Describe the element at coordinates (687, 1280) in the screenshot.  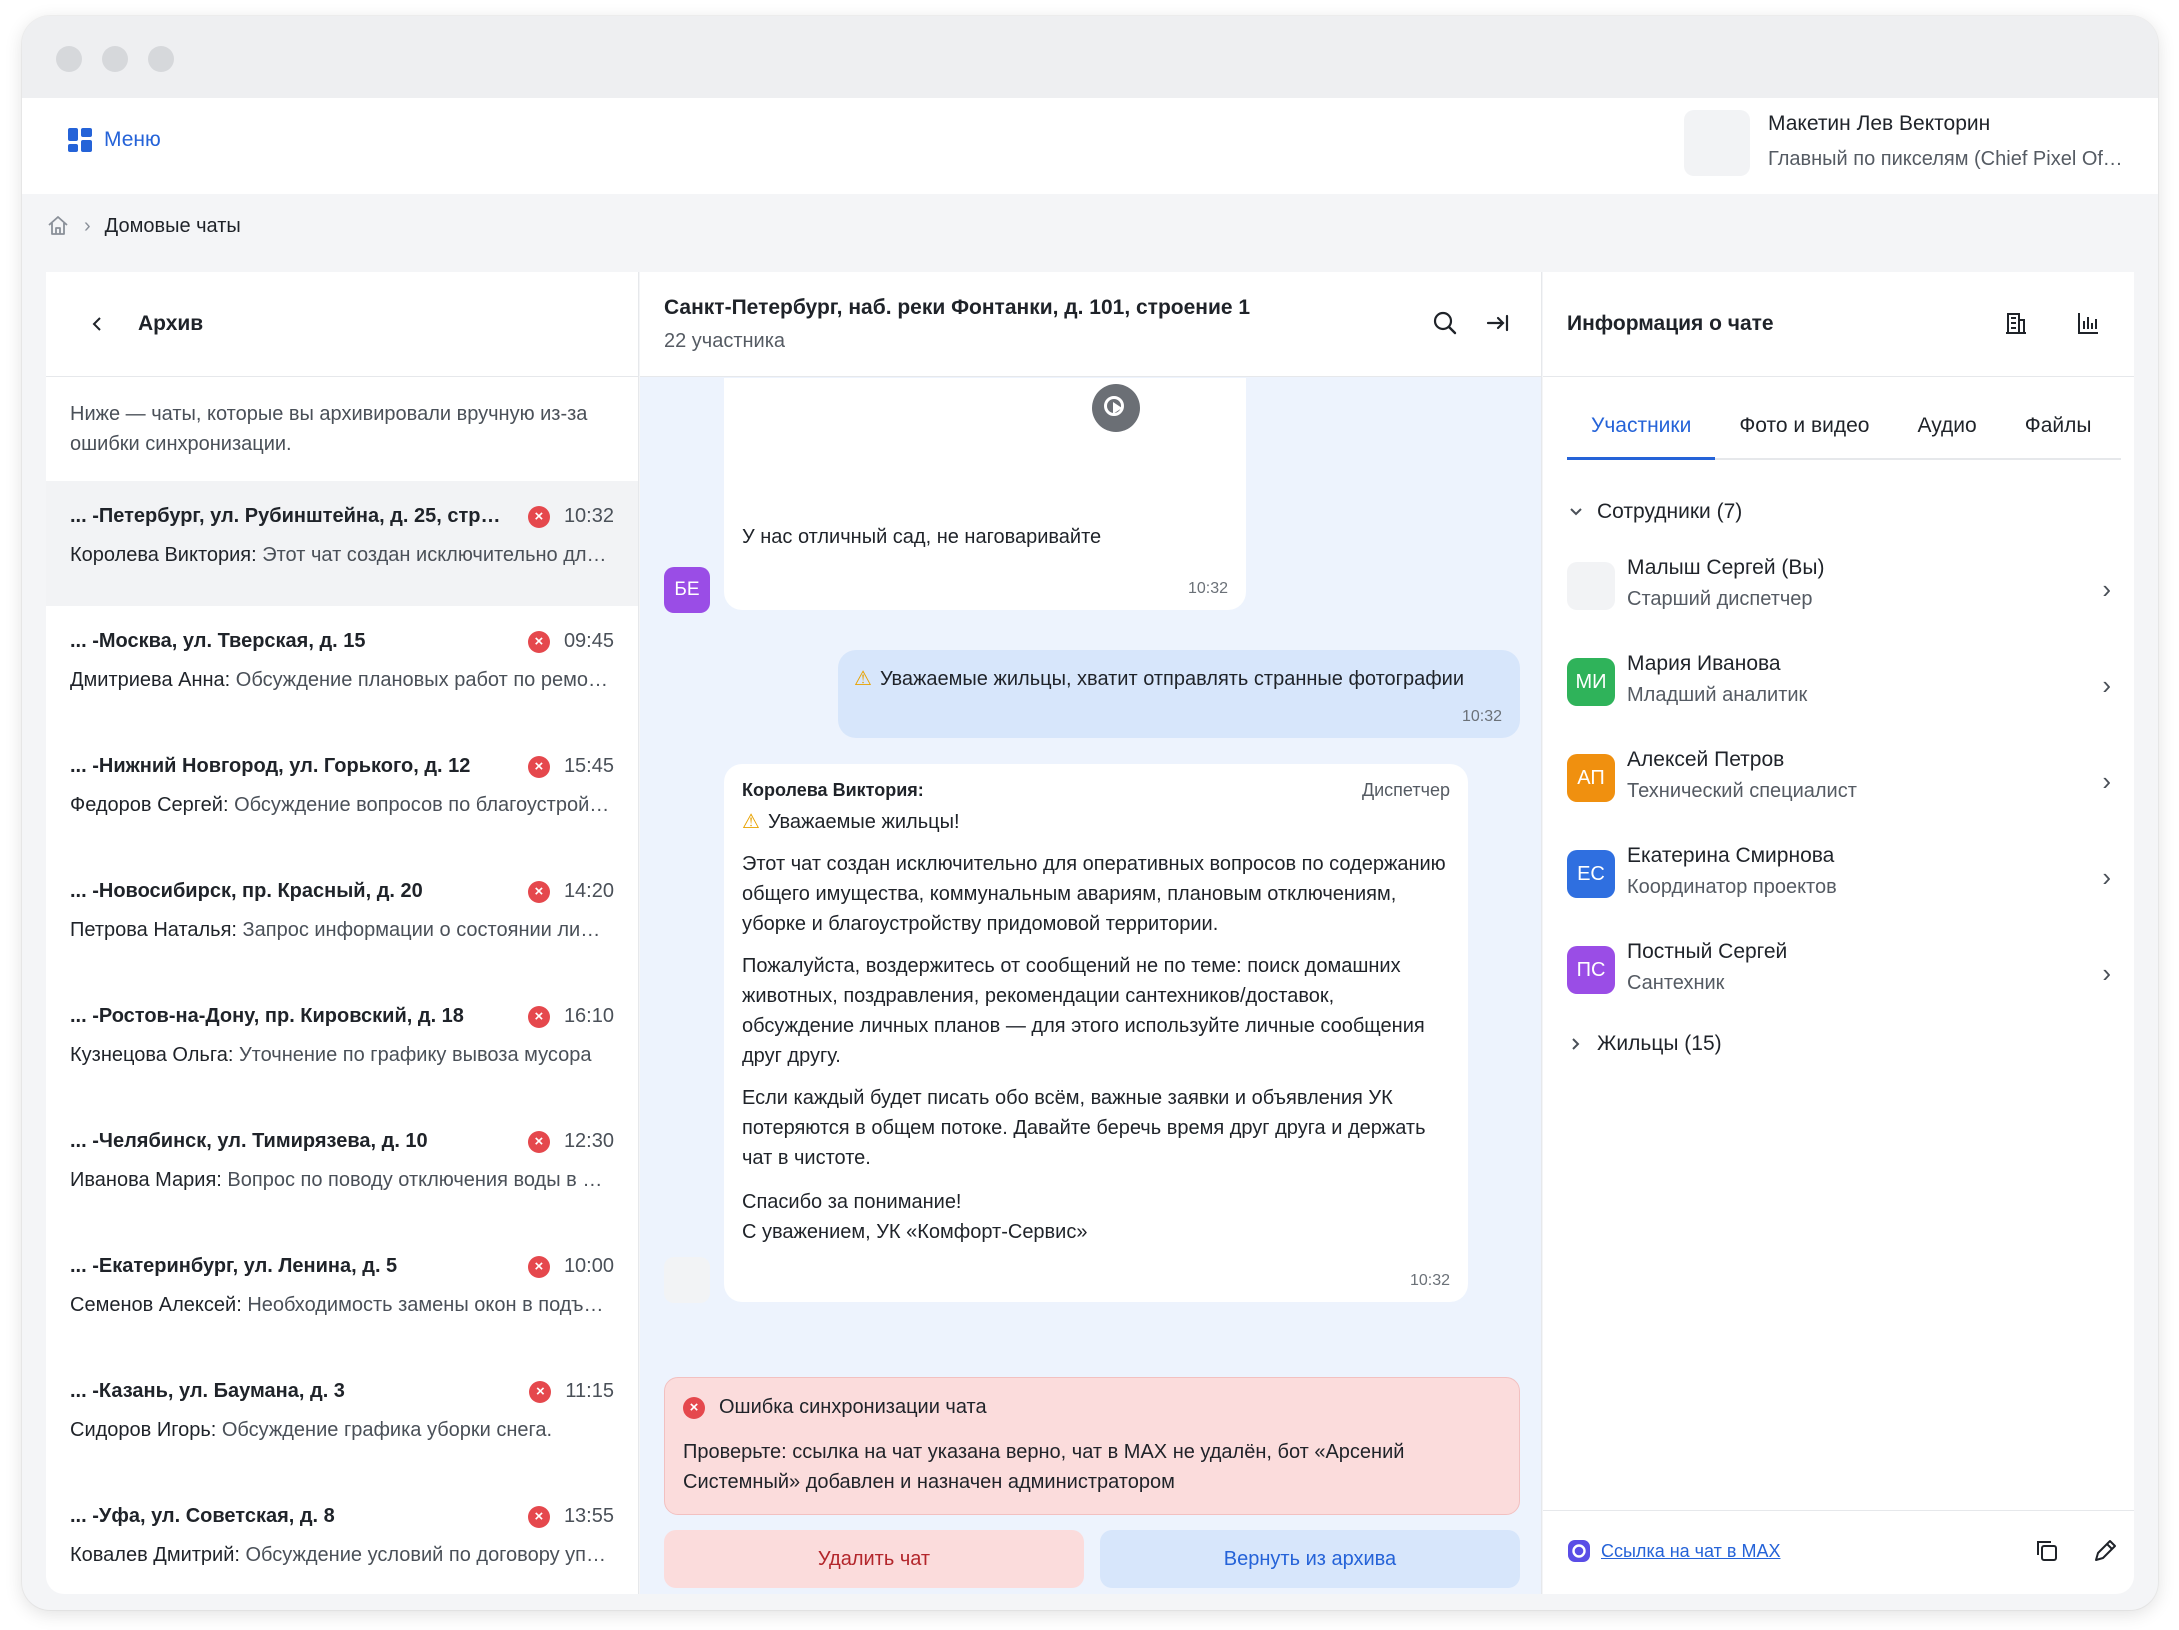
I see `avatar` at that location.